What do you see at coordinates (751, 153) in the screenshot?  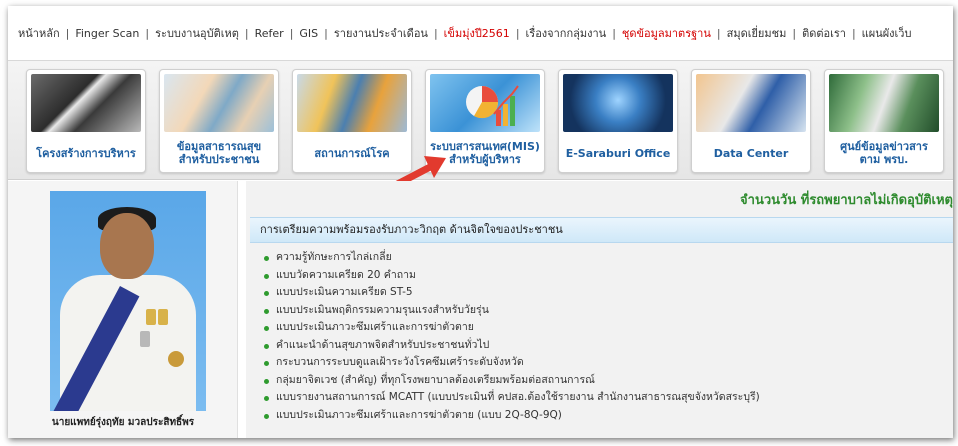 I see `tile-label: Data Center` at bounding box center [751, 153].